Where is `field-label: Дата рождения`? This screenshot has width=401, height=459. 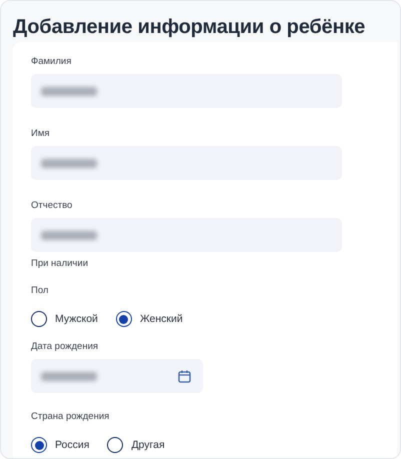 field-label: Дата рождения is located at coordinates (65, 346).